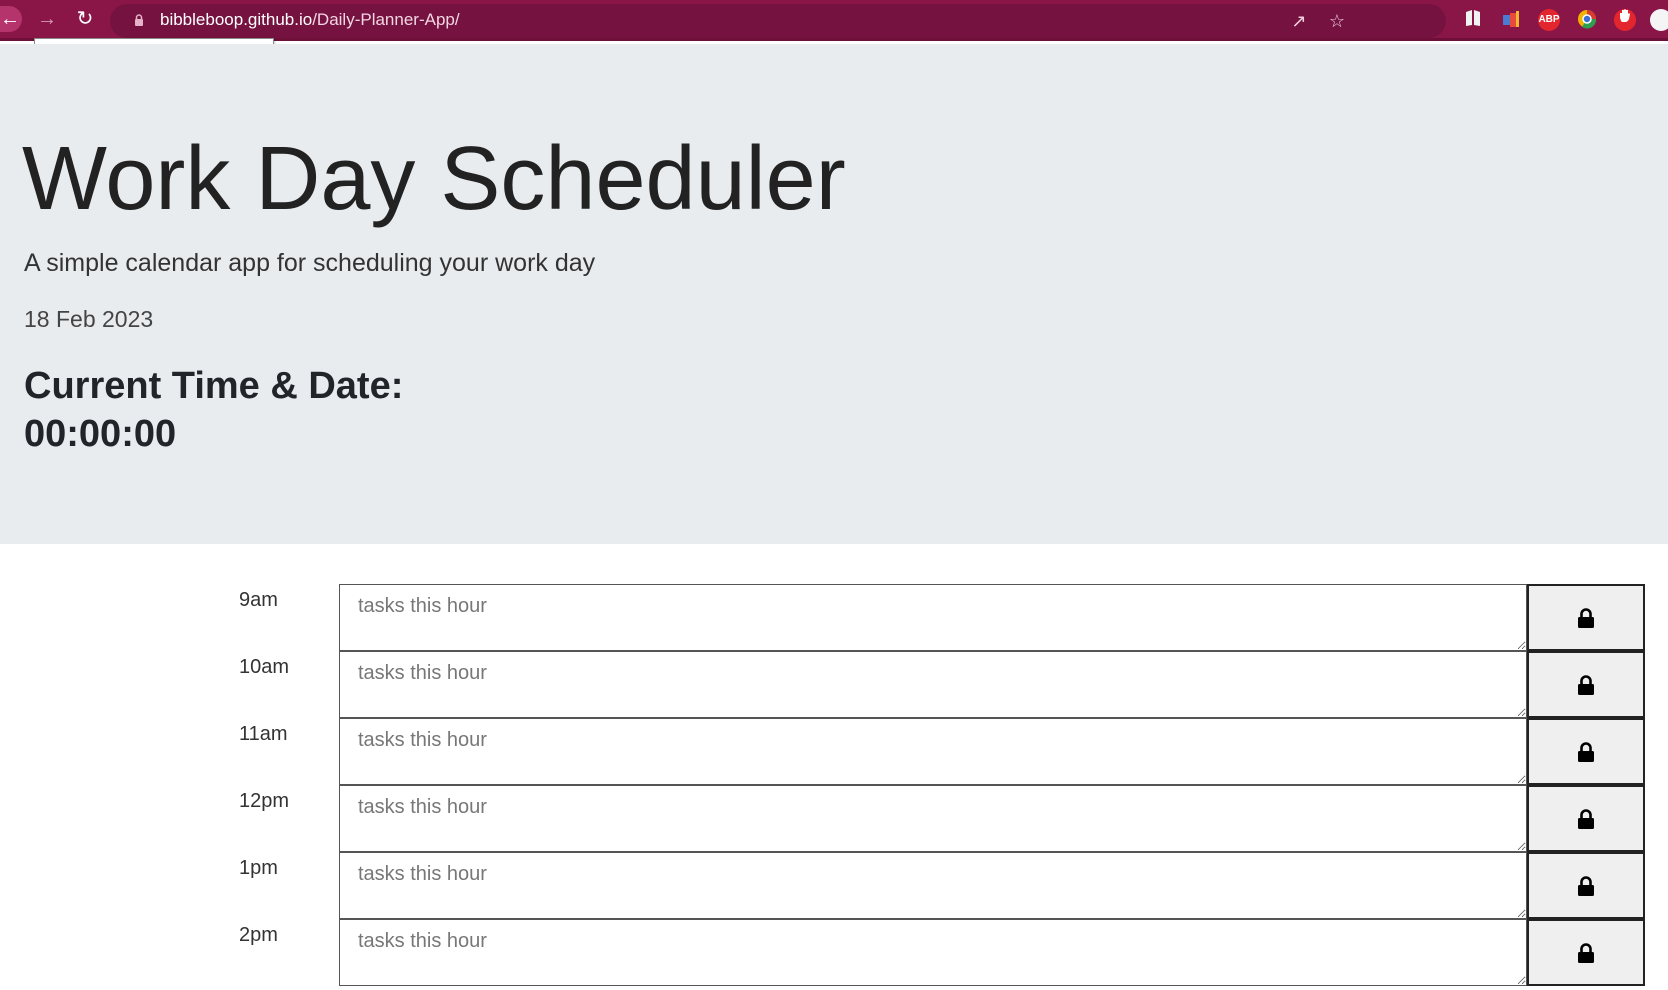 The width and height of the screenshot is (1668, 990). What do you see at coordinates (214, 386) in the screenshot?
I see `current-time-label: Current Time & Date:` at bounding box center [214, 386].